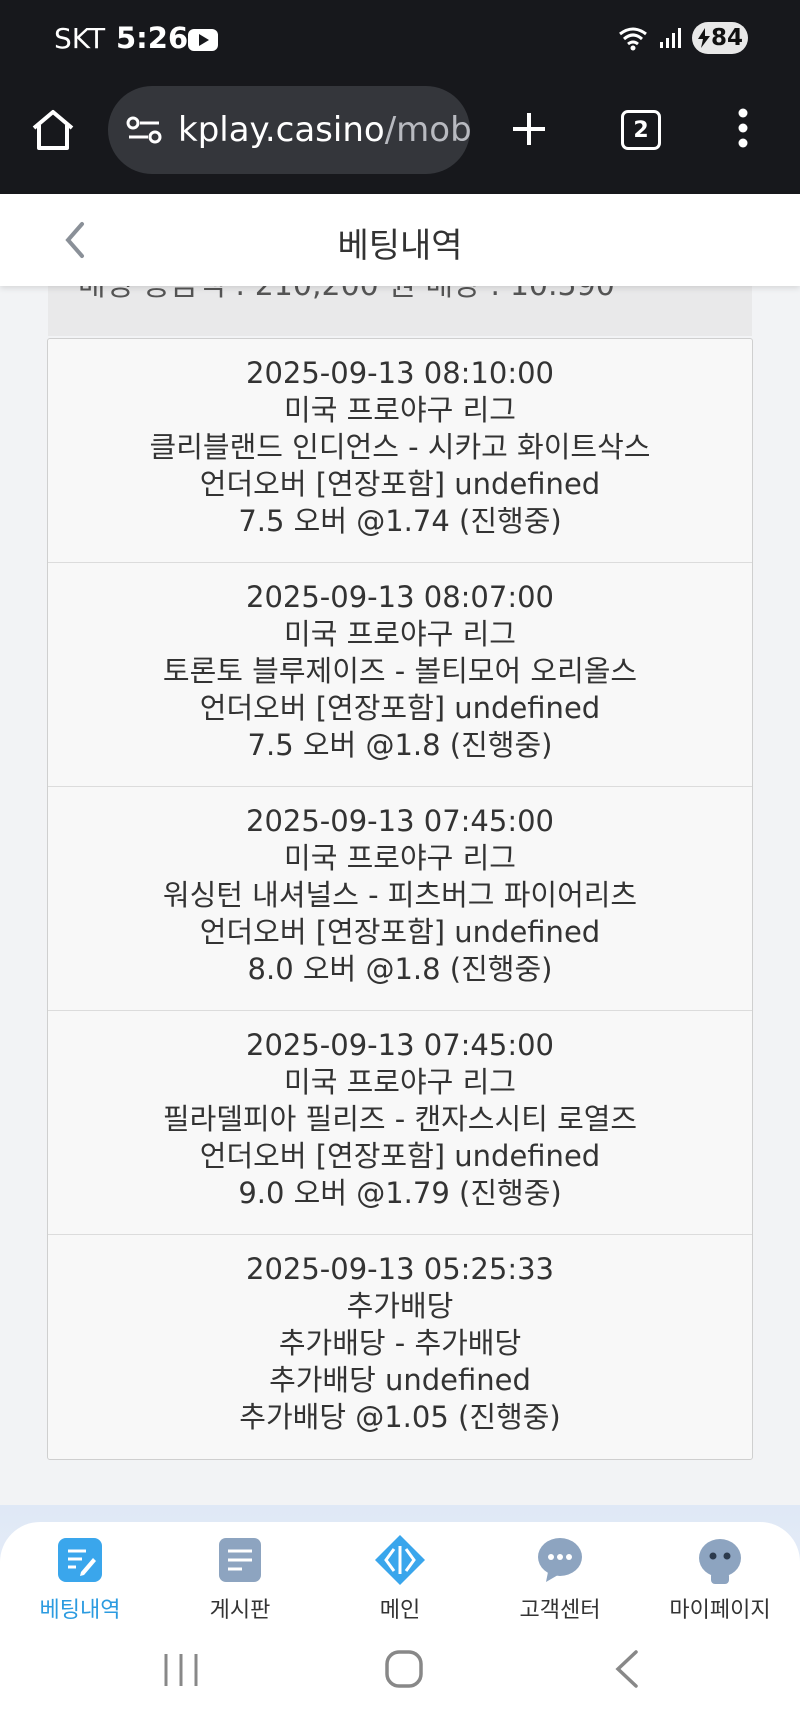 The height and width of the screenshot is (1734, 800). I want to click on bet-datetime: 2025-09-13 08:10:00, so click(400, 373).